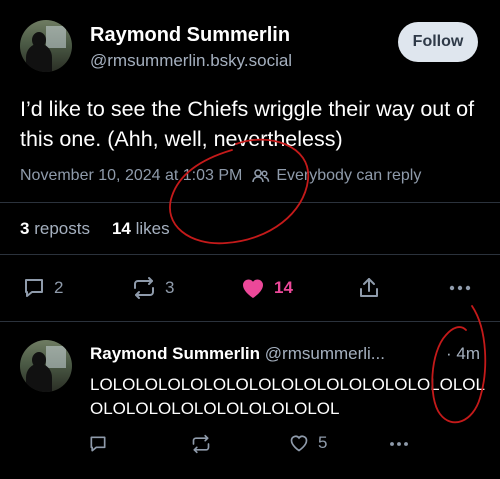 This screenshot has width=500, height=479. I want to click on people-icon, so click(261, 176).